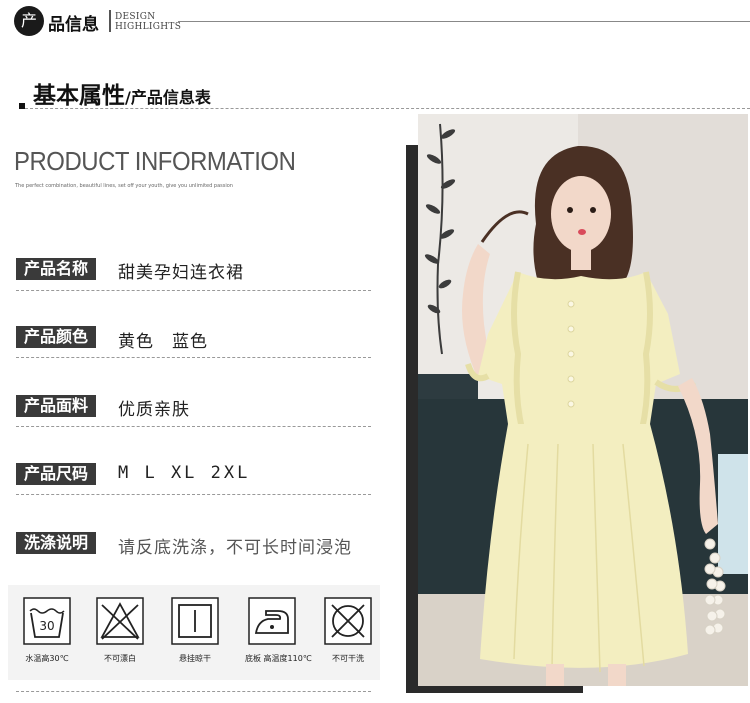  I want to click on section-subtitle: /产品信息表, so click(168, 97).